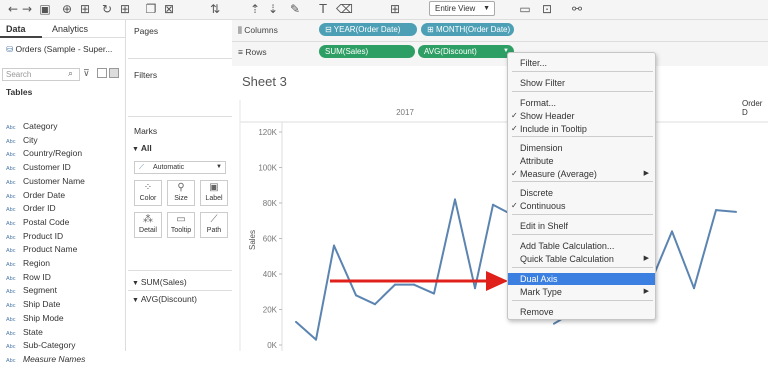 This screenshot has height=368, width=768. Describe the element at coordinates (581, 279) in the screenshot. I see `menu-item-dual-axis: Dual Axis` at that location.